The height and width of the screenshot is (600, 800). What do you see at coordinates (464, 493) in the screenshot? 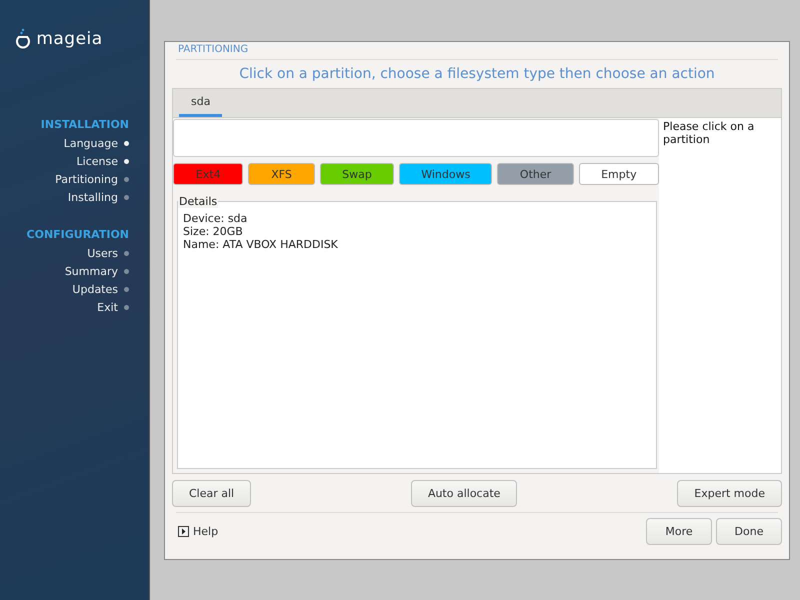
I see `action-button: Auto allocate` at bounding box center [464, 493].